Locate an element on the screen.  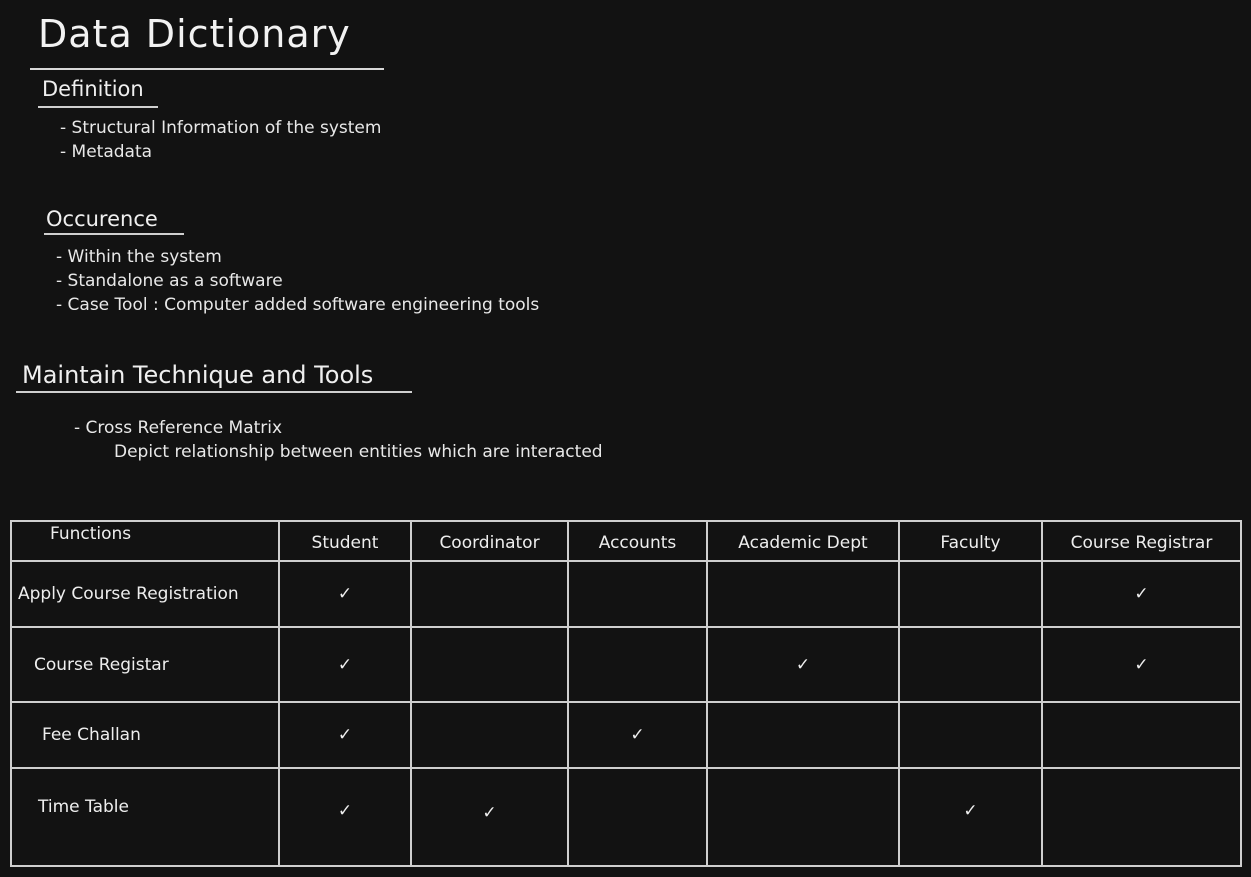
maintain-item: - Cross Reference Matrix is located at coordinates (178, 428).